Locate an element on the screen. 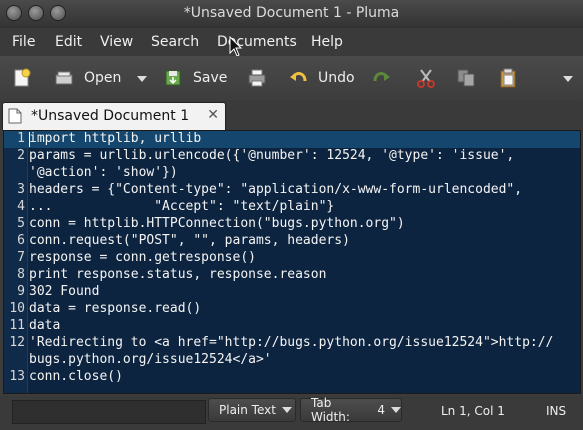 The image size is (583, 430). print-icon is located at coordinates (257, 78).